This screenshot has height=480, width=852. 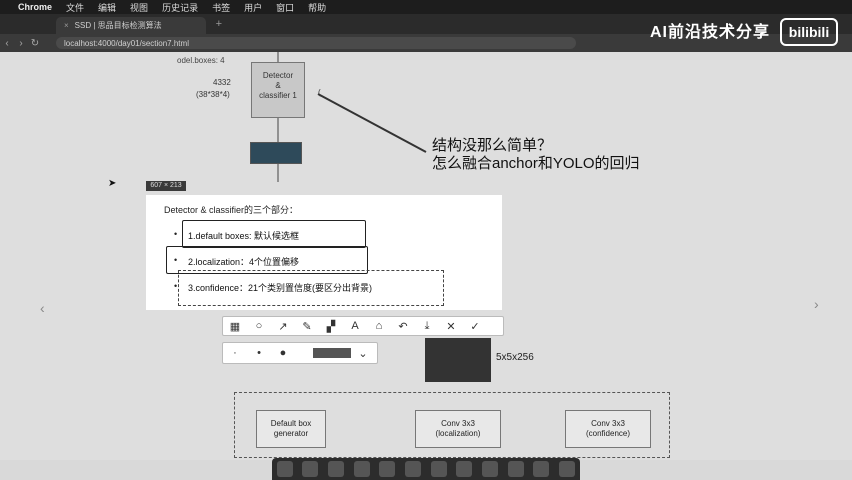 I want to click on url-text: localhost:4000/day01/section7.html, so click(x=126, y=43).